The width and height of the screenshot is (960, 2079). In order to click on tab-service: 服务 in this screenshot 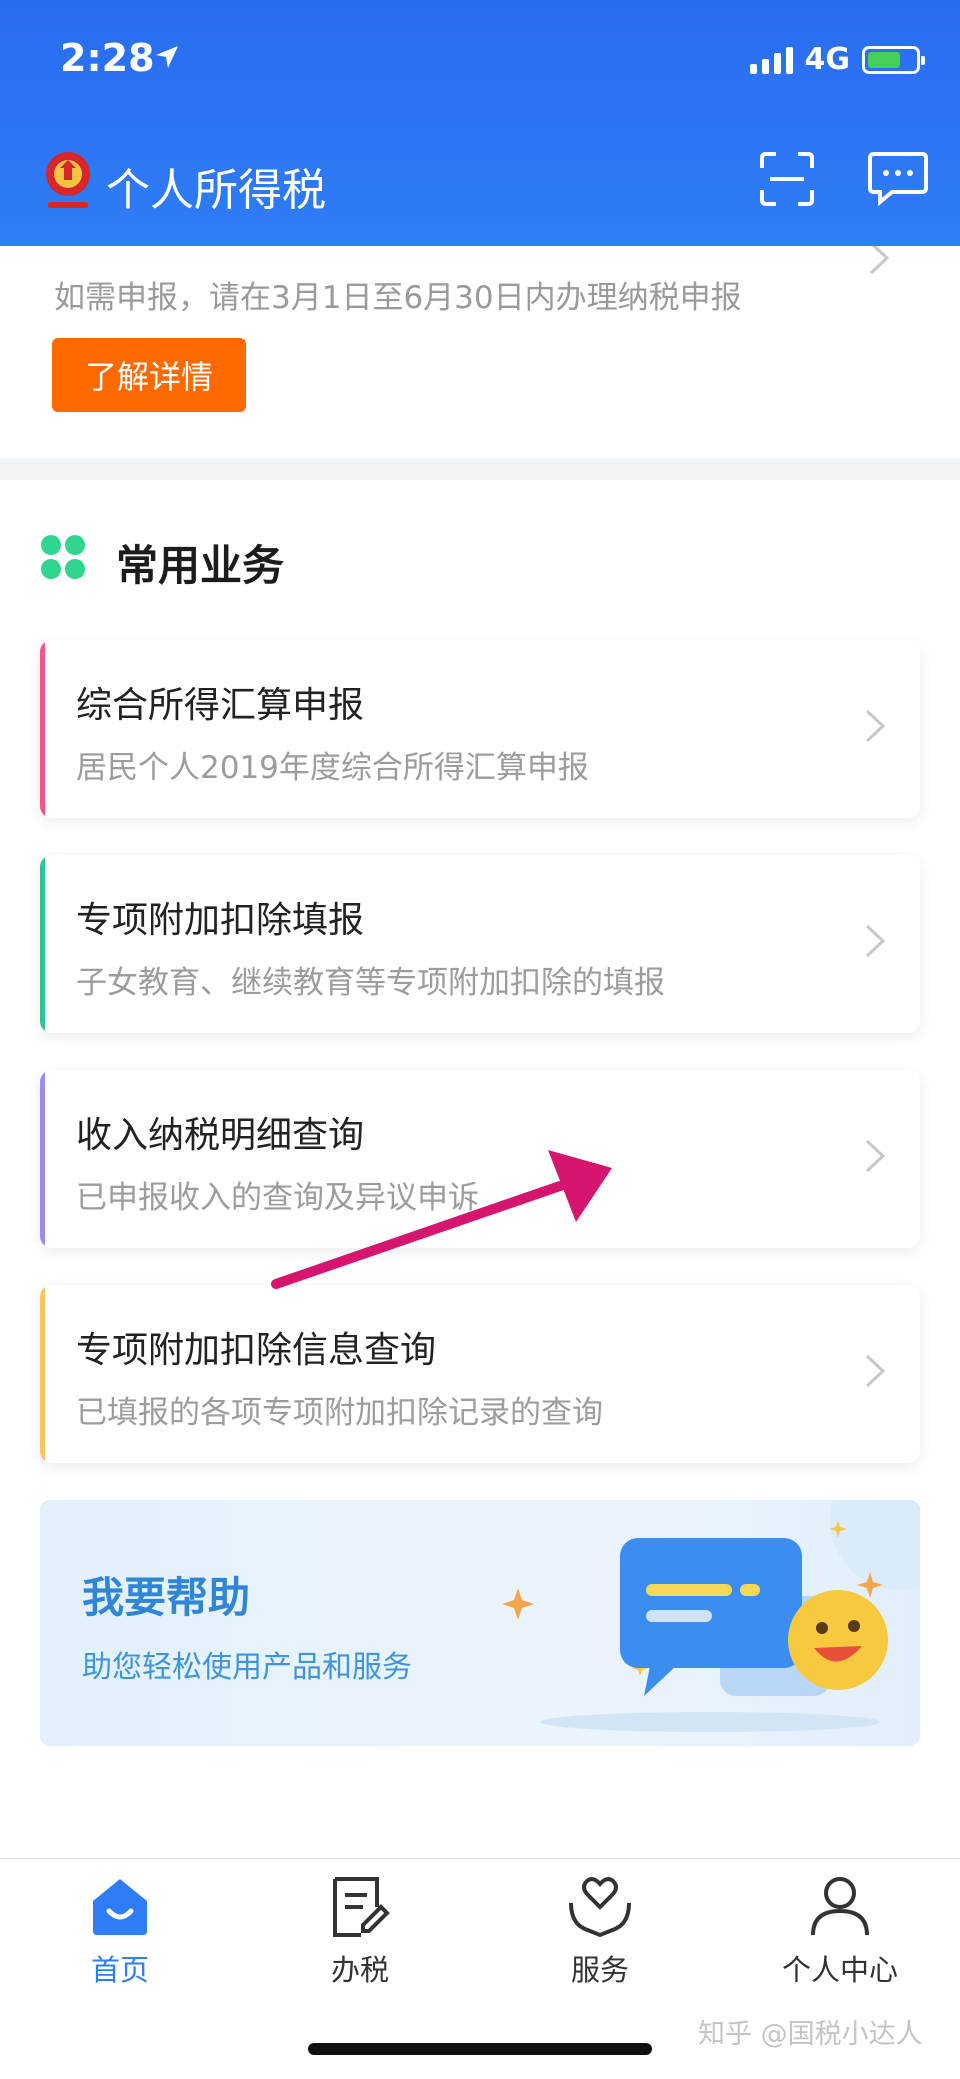, I will do `click(600, 1931)`.